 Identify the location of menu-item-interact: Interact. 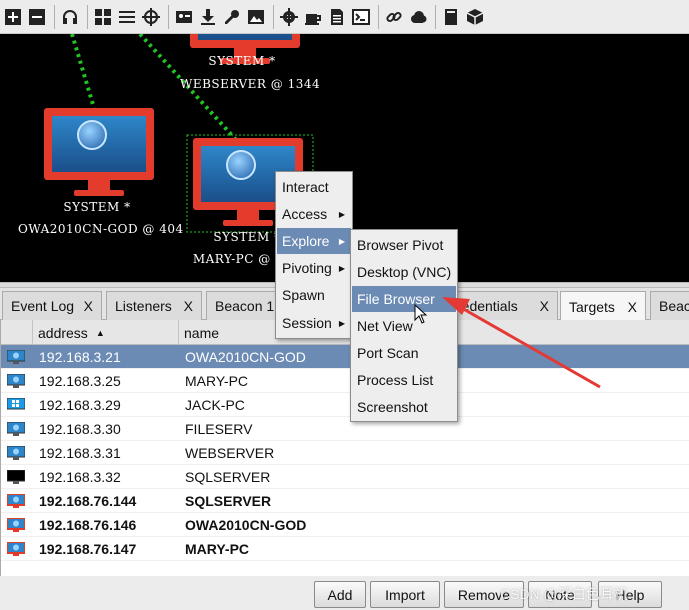
(314, 187).